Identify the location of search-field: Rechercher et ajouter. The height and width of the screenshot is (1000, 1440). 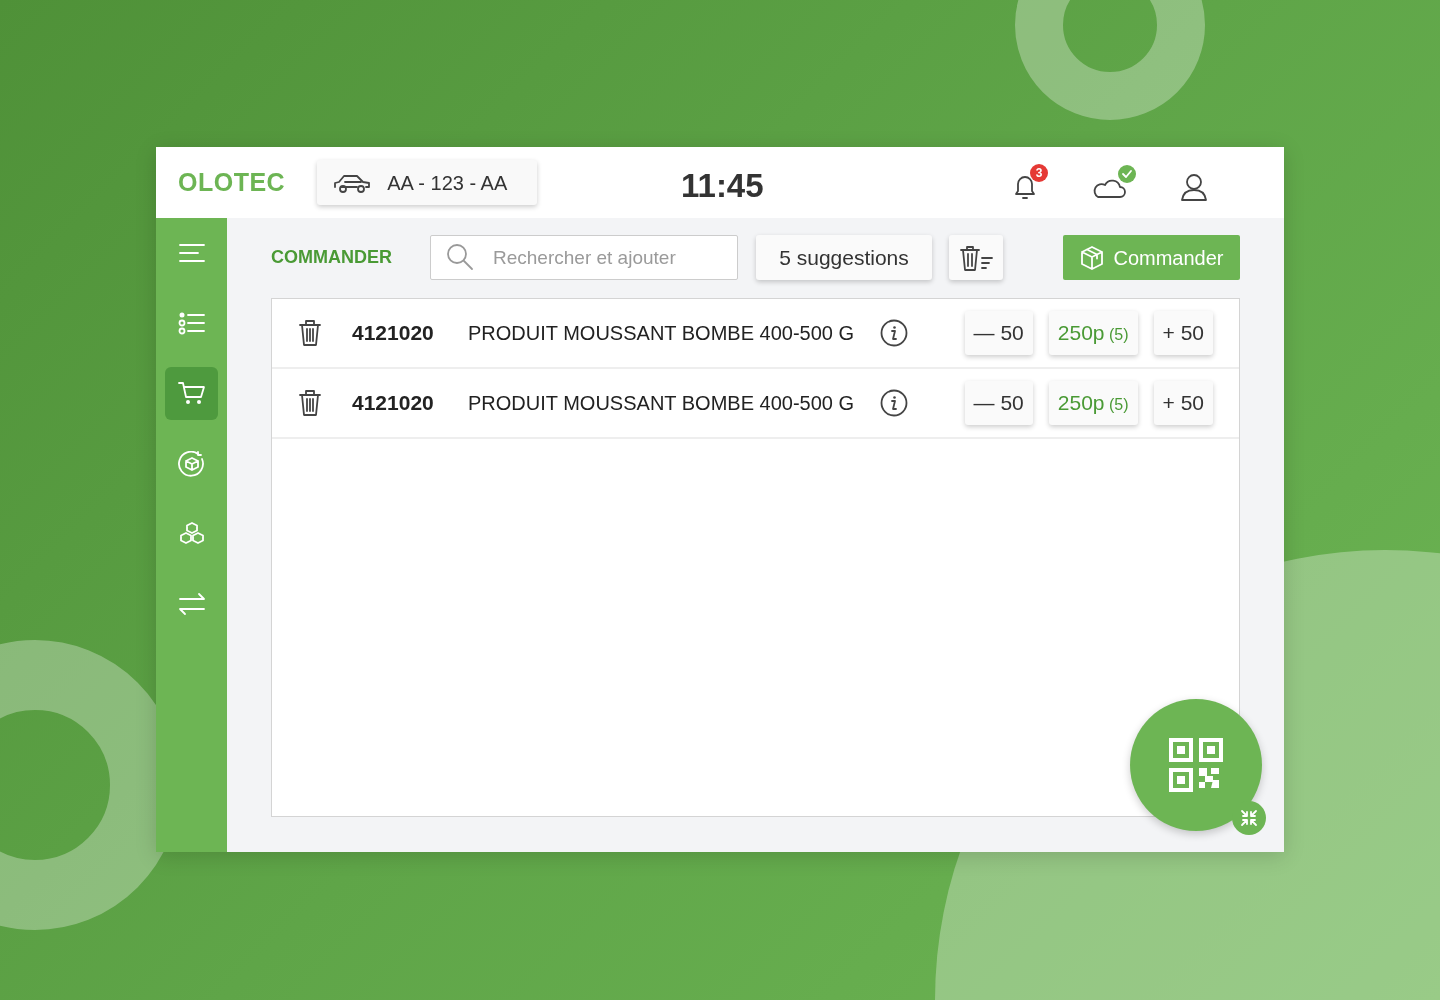
(584, 257).